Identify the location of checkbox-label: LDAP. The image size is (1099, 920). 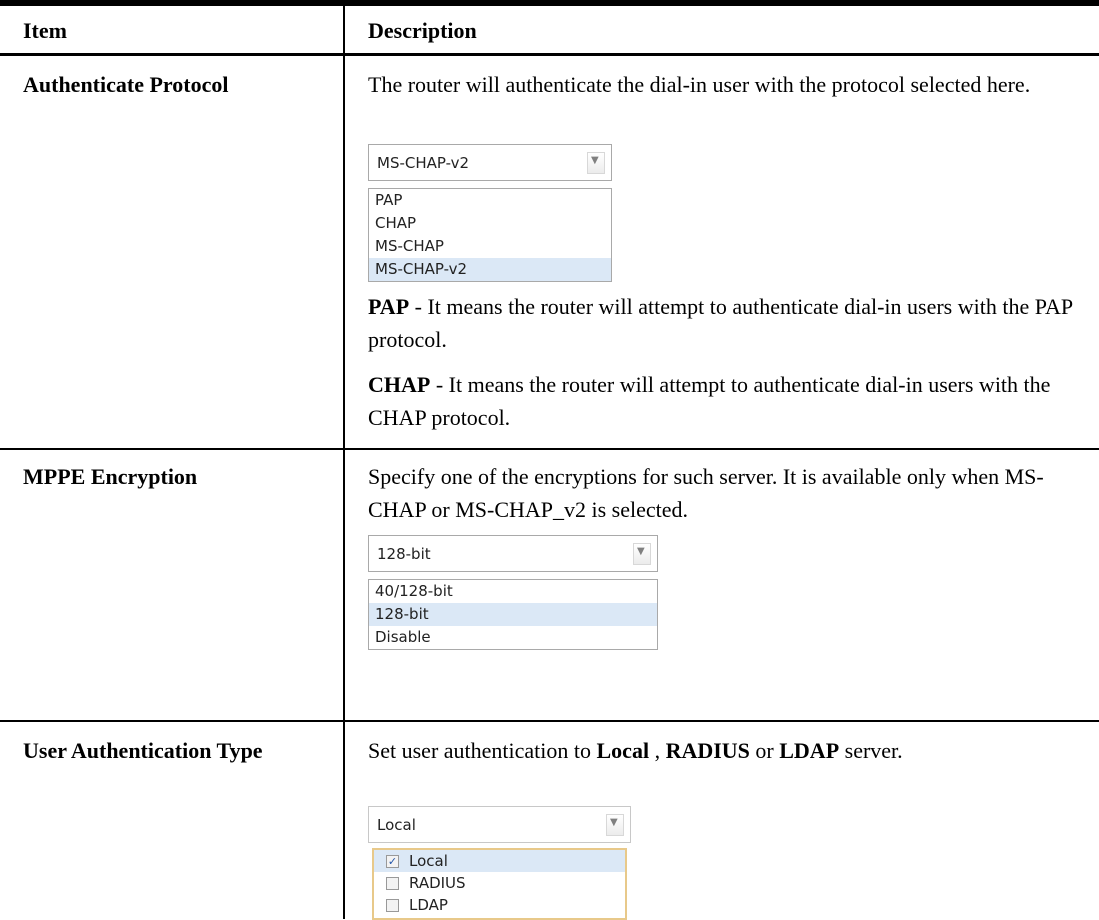
(428, 905).